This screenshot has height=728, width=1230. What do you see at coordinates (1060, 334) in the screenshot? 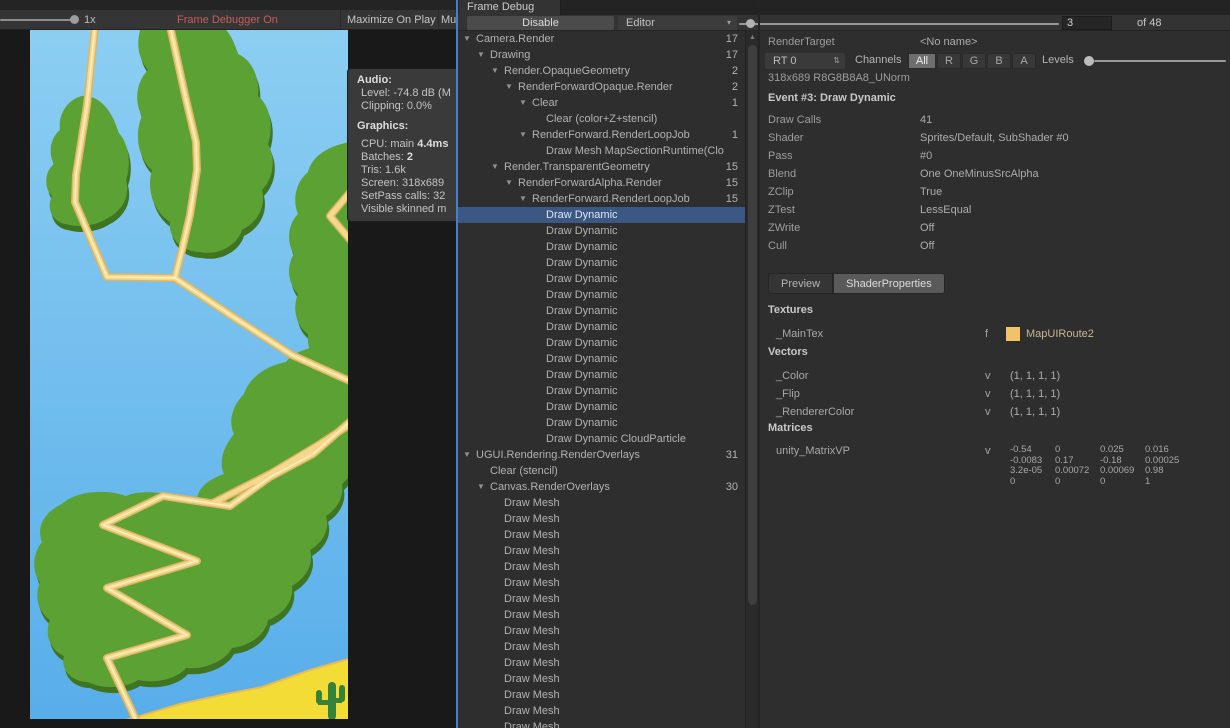
I see `texture-name: MapUIRoute2` at bounding box center [1060, 334].